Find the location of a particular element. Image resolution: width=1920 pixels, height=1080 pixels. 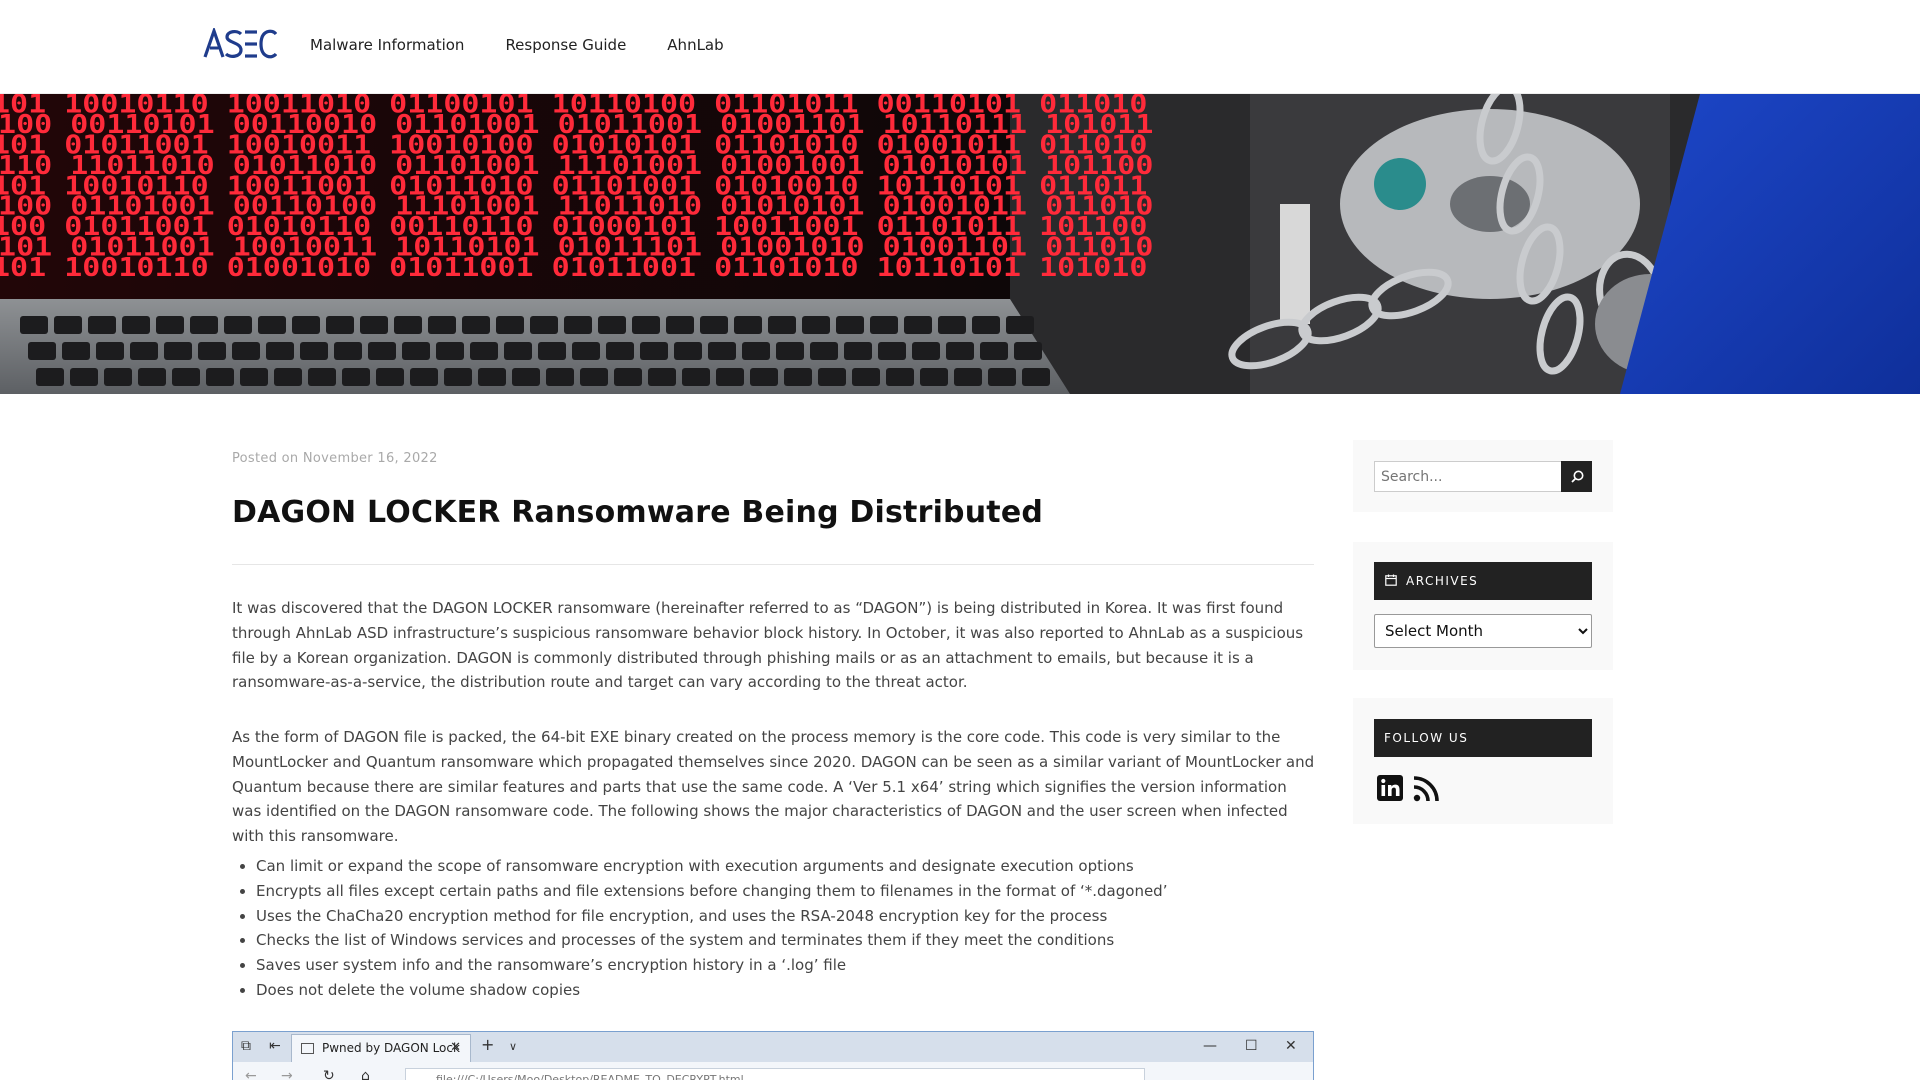

linkedin-icon is located at coordinates (1390, 788).